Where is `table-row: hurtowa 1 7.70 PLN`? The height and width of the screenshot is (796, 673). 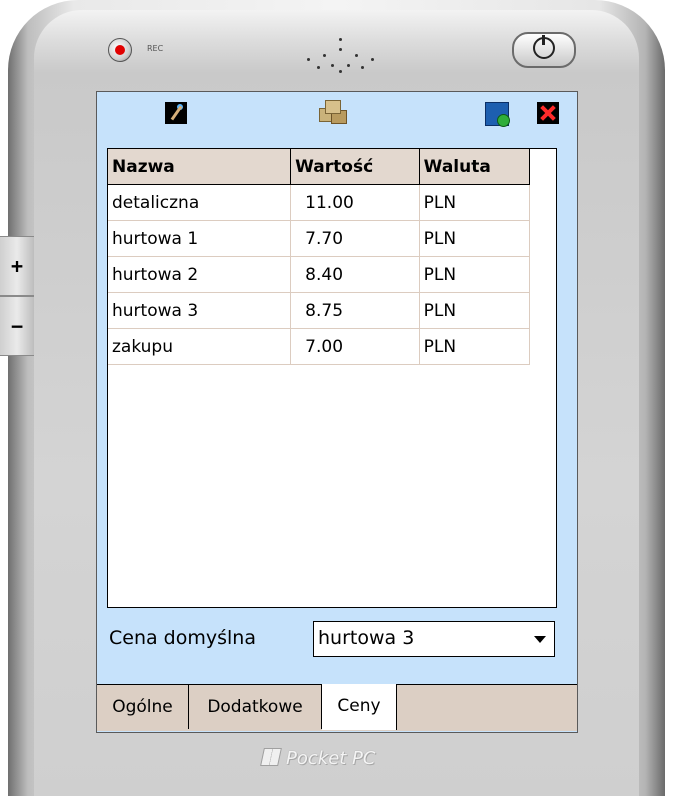
table-row: hurtowa 1 7.70 PLN is located at coordinates (319, 238).